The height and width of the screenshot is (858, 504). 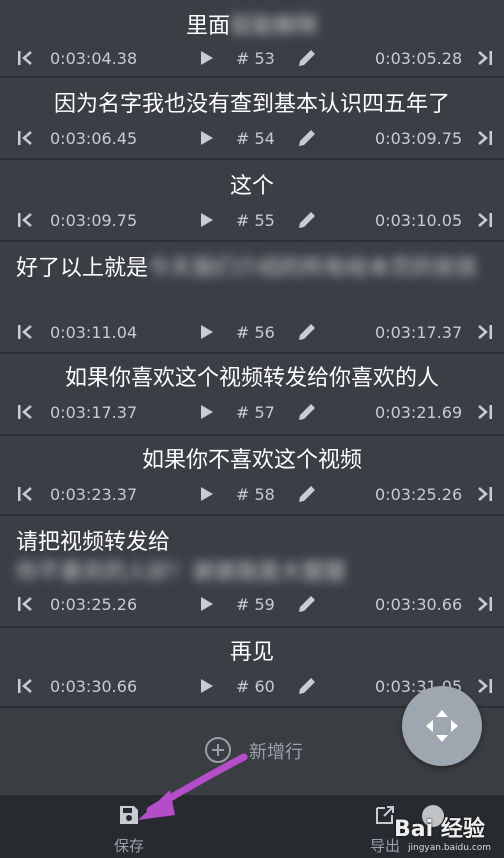 I want to click on subtitle-controls: 0:03:11.04 # 56 0:03:17.37, so click(x=252, y=333).